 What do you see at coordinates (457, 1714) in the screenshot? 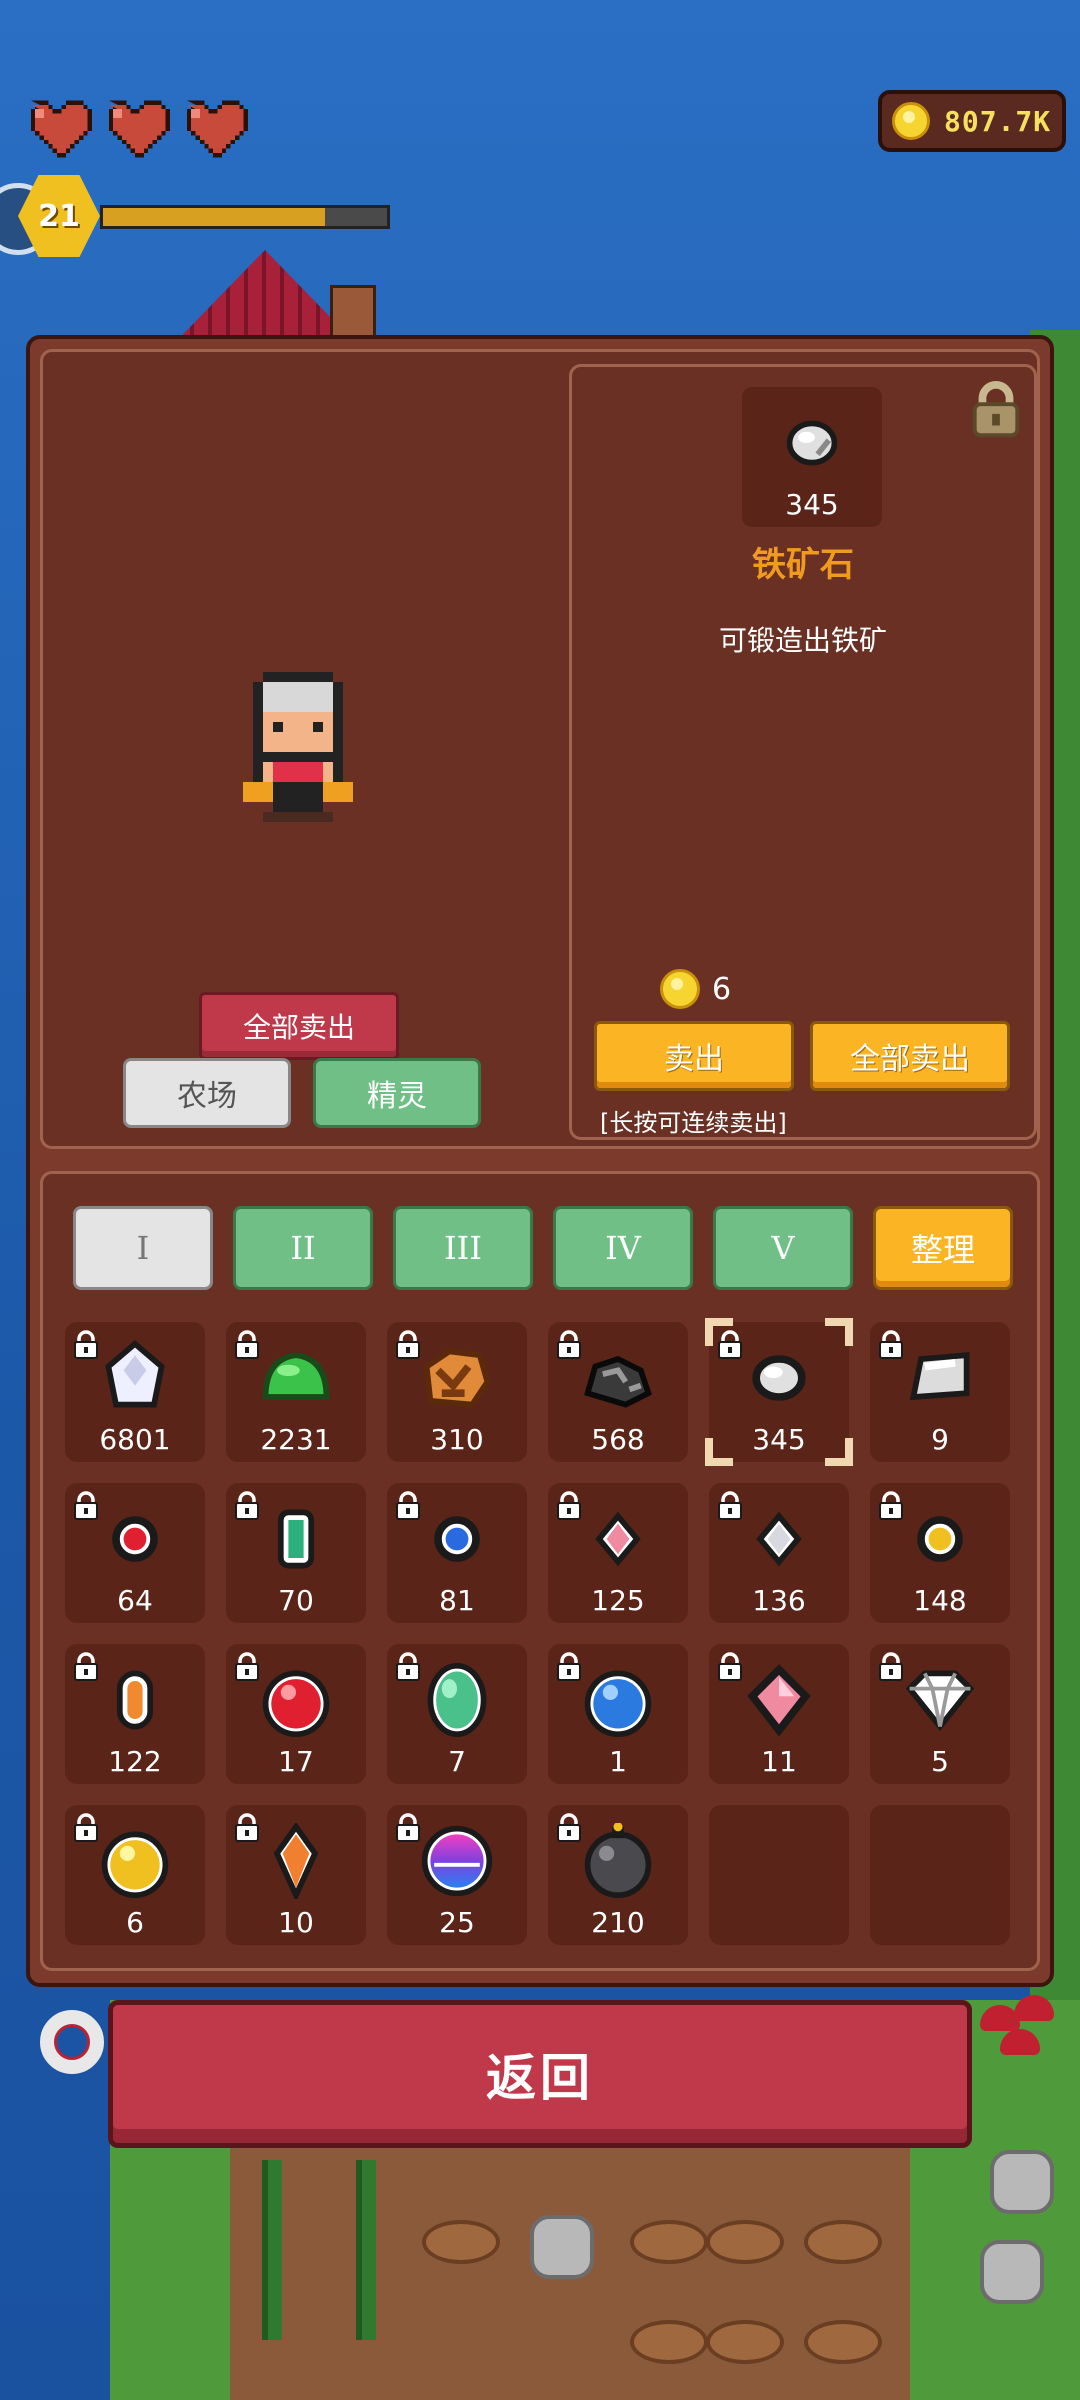
I see `inventory-slot: 7` at bounding box center [457, 1714].